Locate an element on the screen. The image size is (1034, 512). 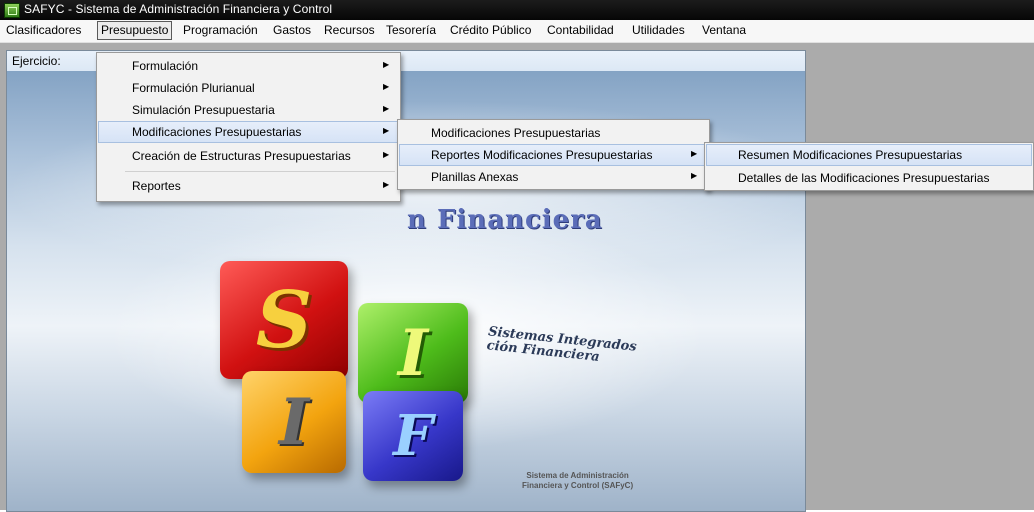
menu-item-label: Reportes is located at coordinates (156, 186).